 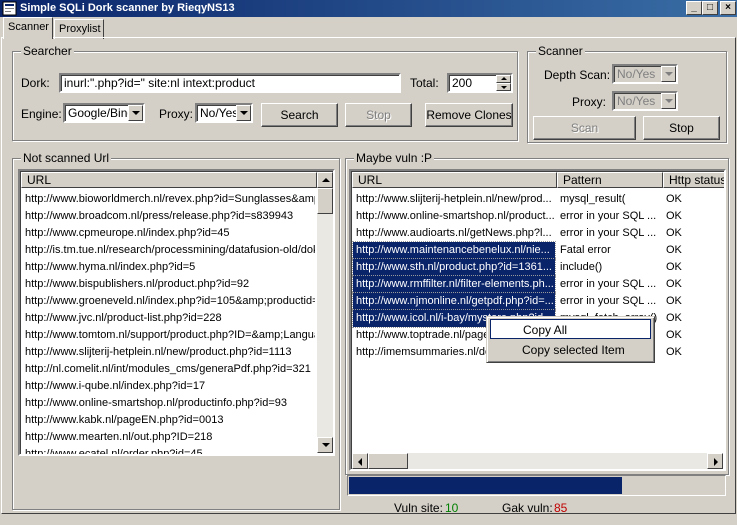 What do you see at coordinates (577, 75) in the screenshot?
I see `depth-scan-label: Depth Scan:` at bounding box center [577, 75].